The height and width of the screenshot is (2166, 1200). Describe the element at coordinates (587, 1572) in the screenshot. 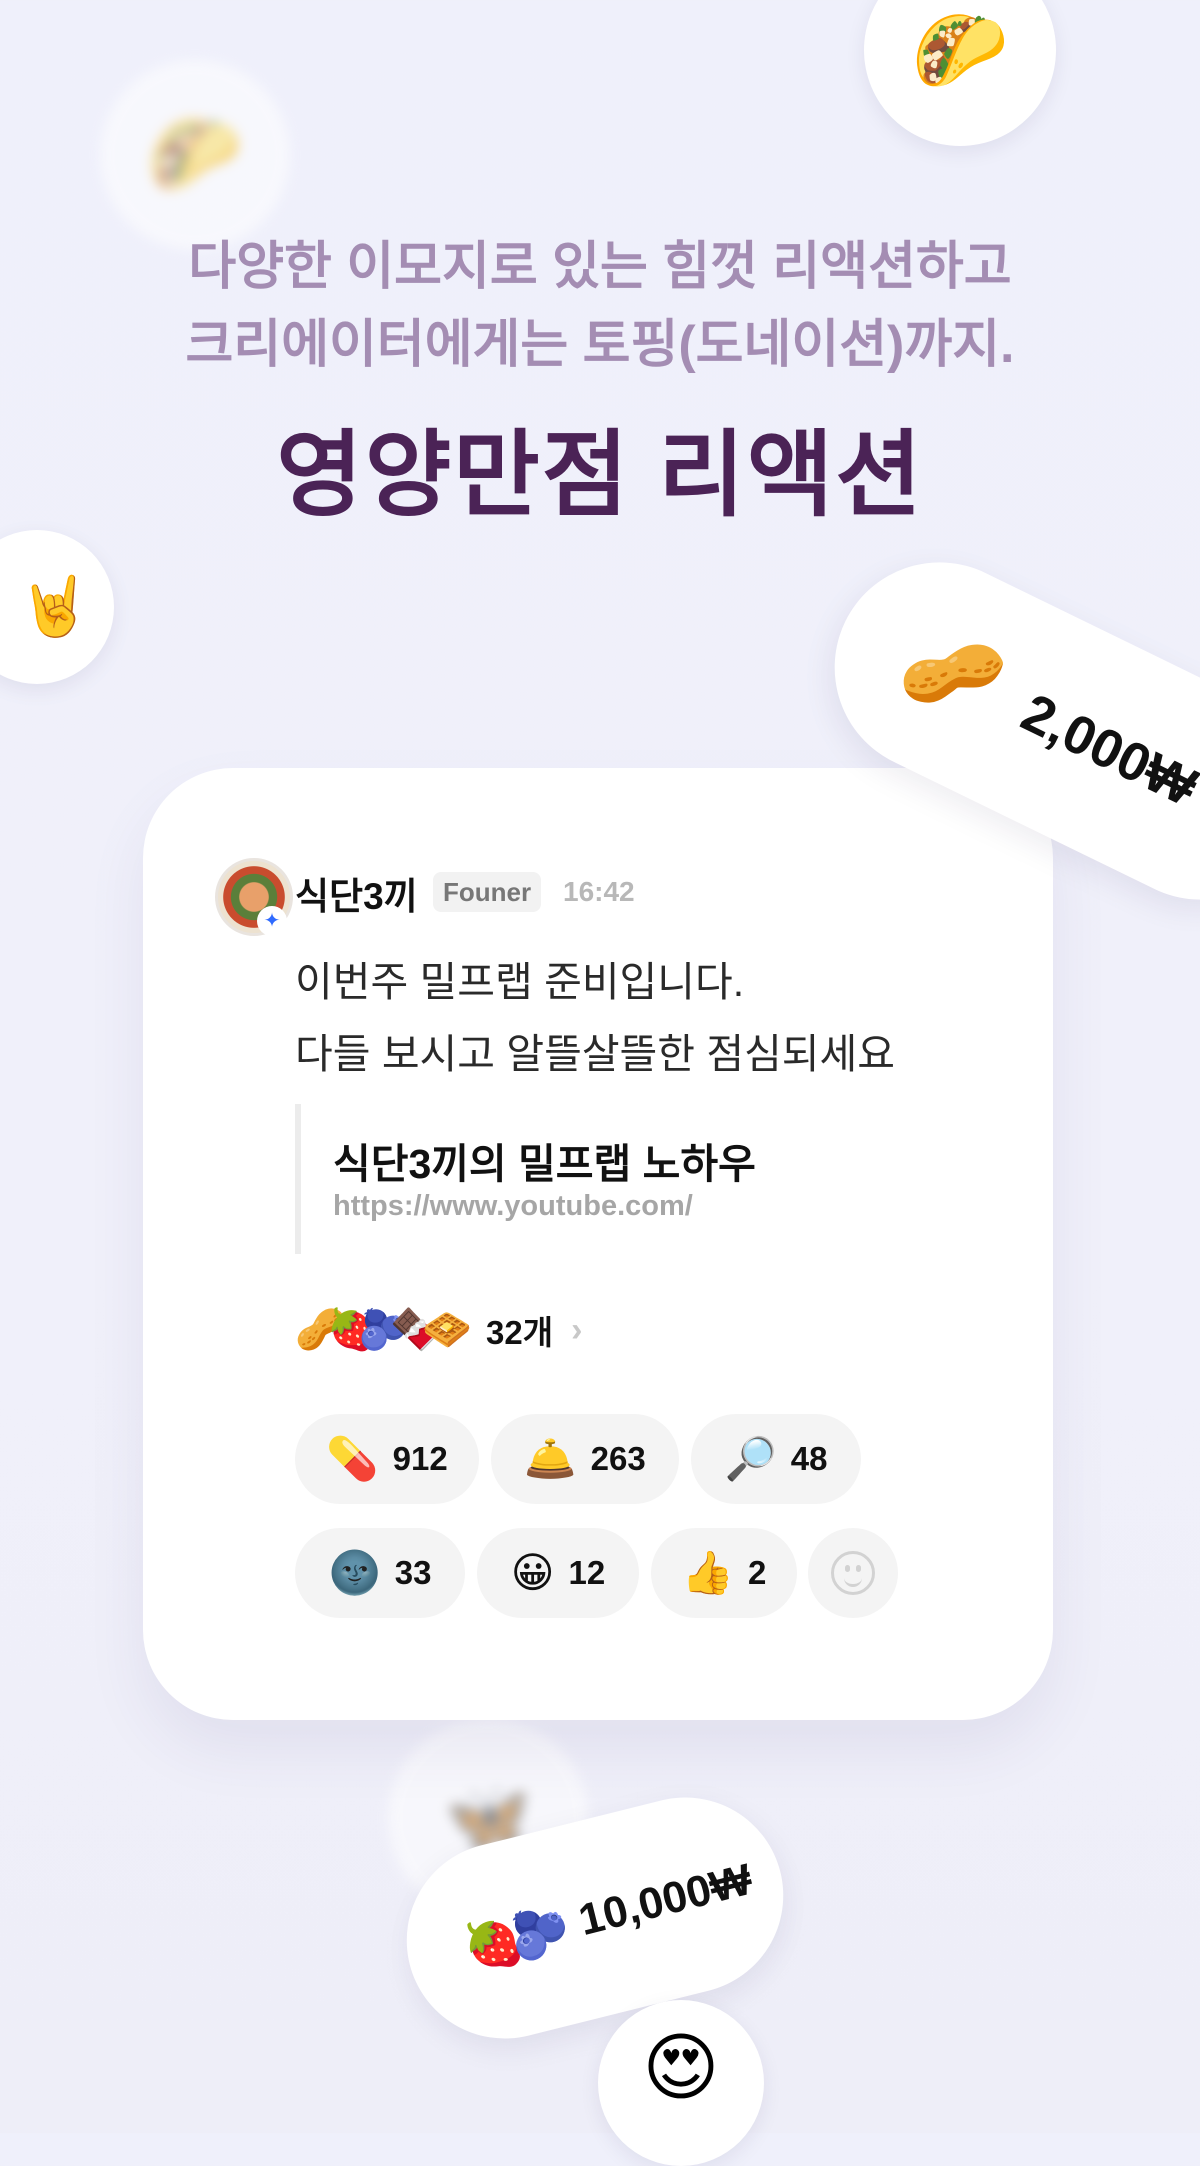

I see `reaction-count: 12` at that location.